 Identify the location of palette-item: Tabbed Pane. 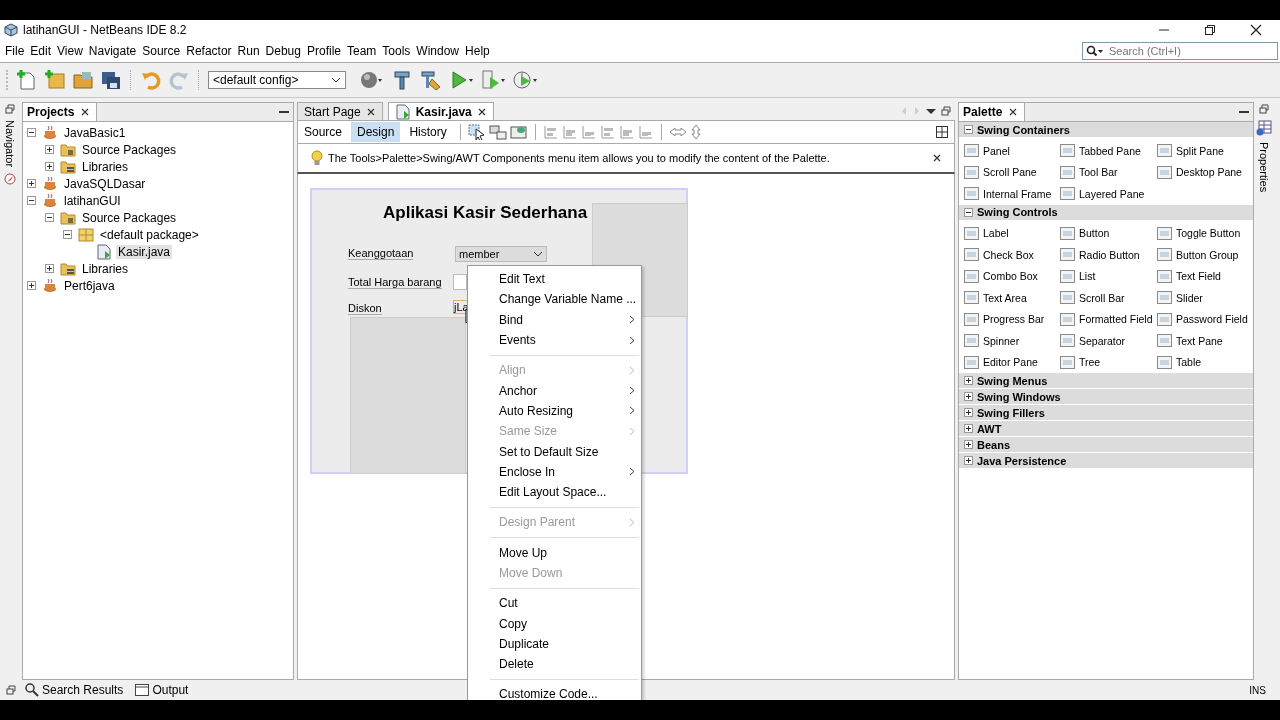
(1108, 151).